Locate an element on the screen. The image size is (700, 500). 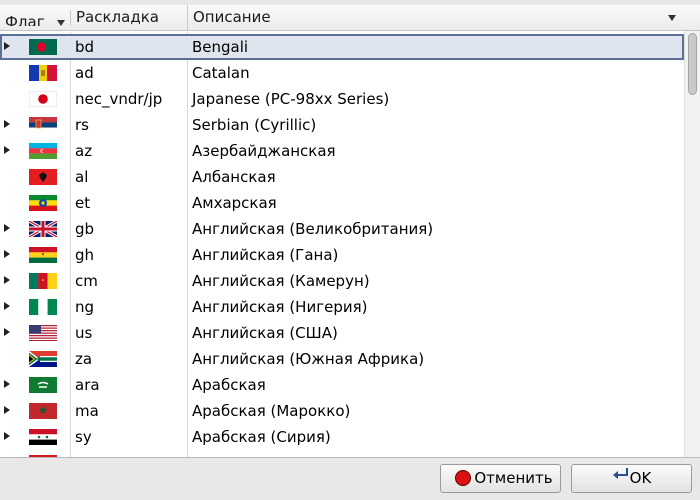
layout-code: al is located at coordinates (82, 177).